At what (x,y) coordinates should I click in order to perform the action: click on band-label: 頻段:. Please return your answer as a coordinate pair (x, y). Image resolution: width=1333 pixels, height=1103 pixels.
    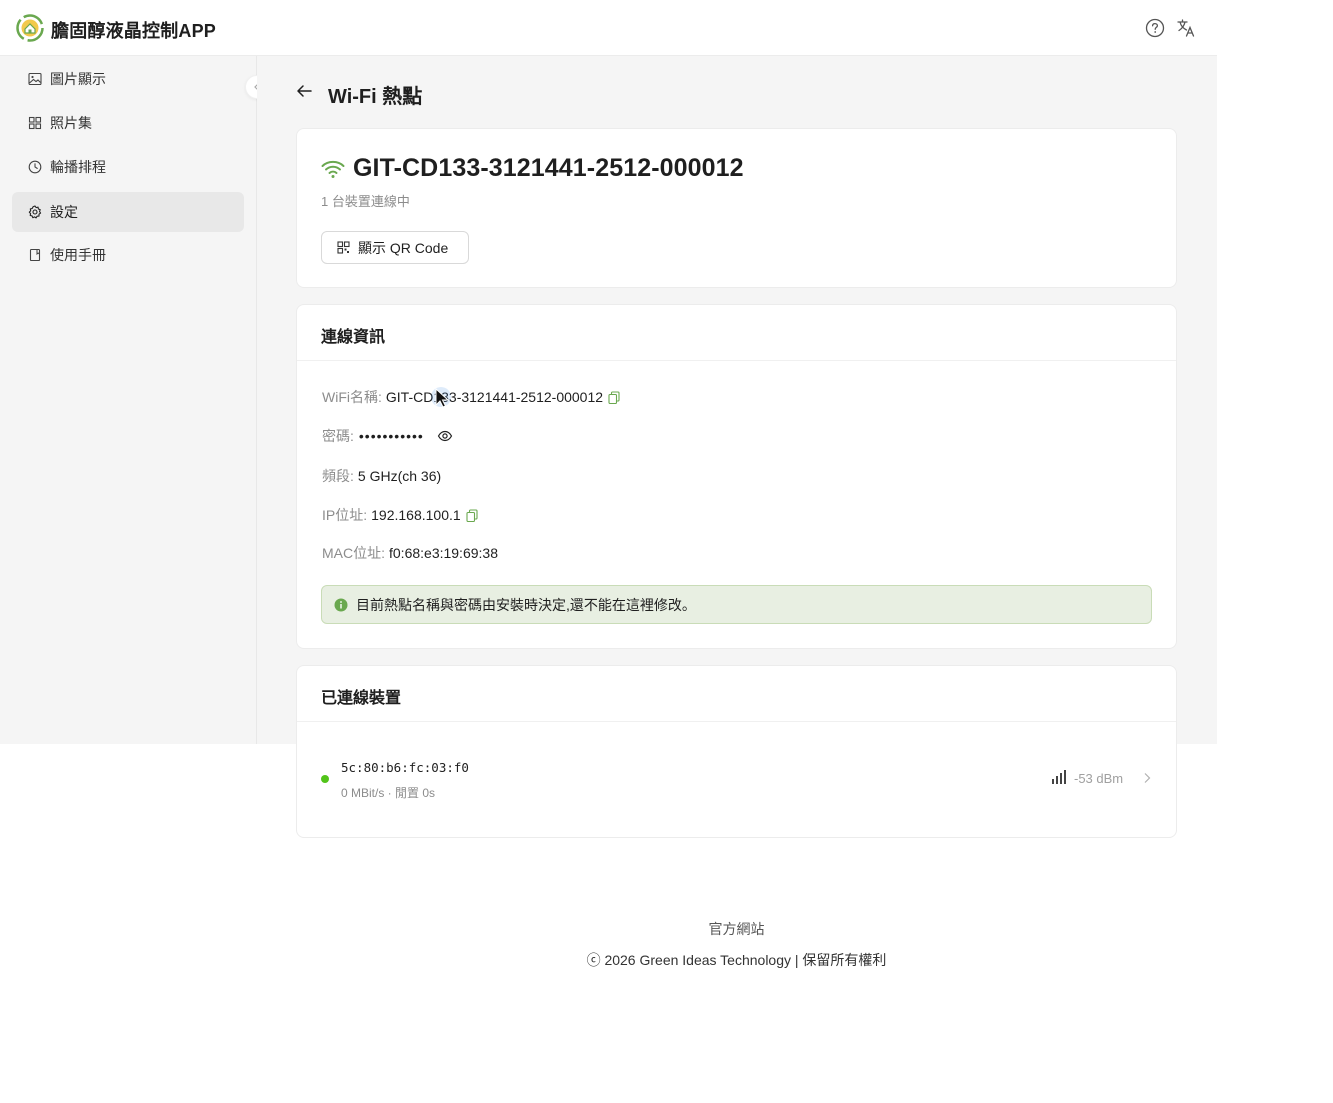
    Looking at the image, I should click on (338, 476).